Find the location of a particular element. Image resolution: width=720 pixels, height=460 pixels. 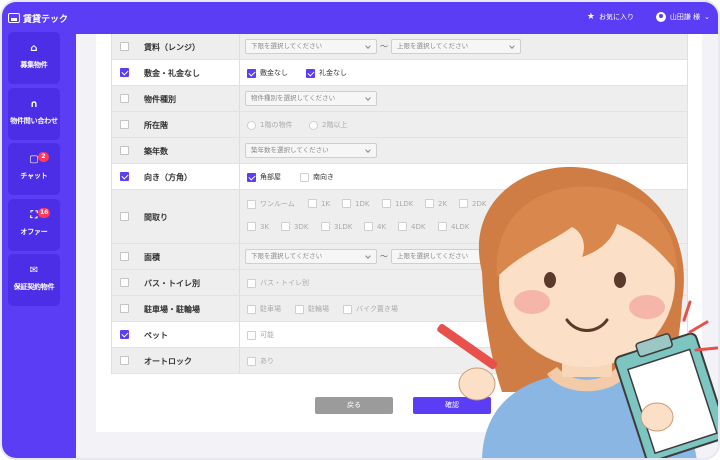

option-label: 3LDK is located at coordinates (343, 226).